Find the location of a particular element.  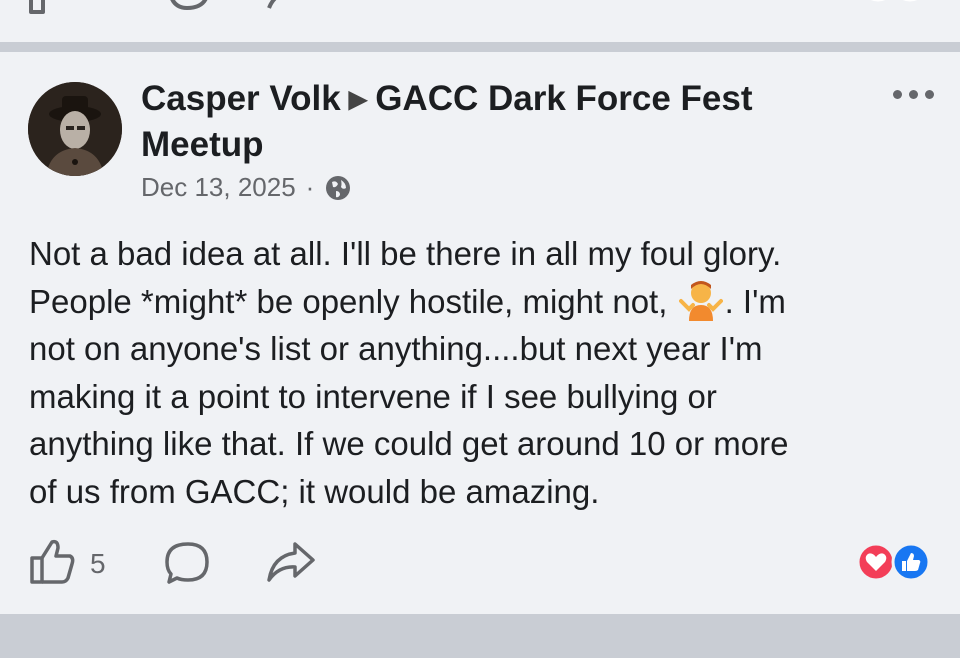

previous-post-footer is located at coordinates (480, 21).